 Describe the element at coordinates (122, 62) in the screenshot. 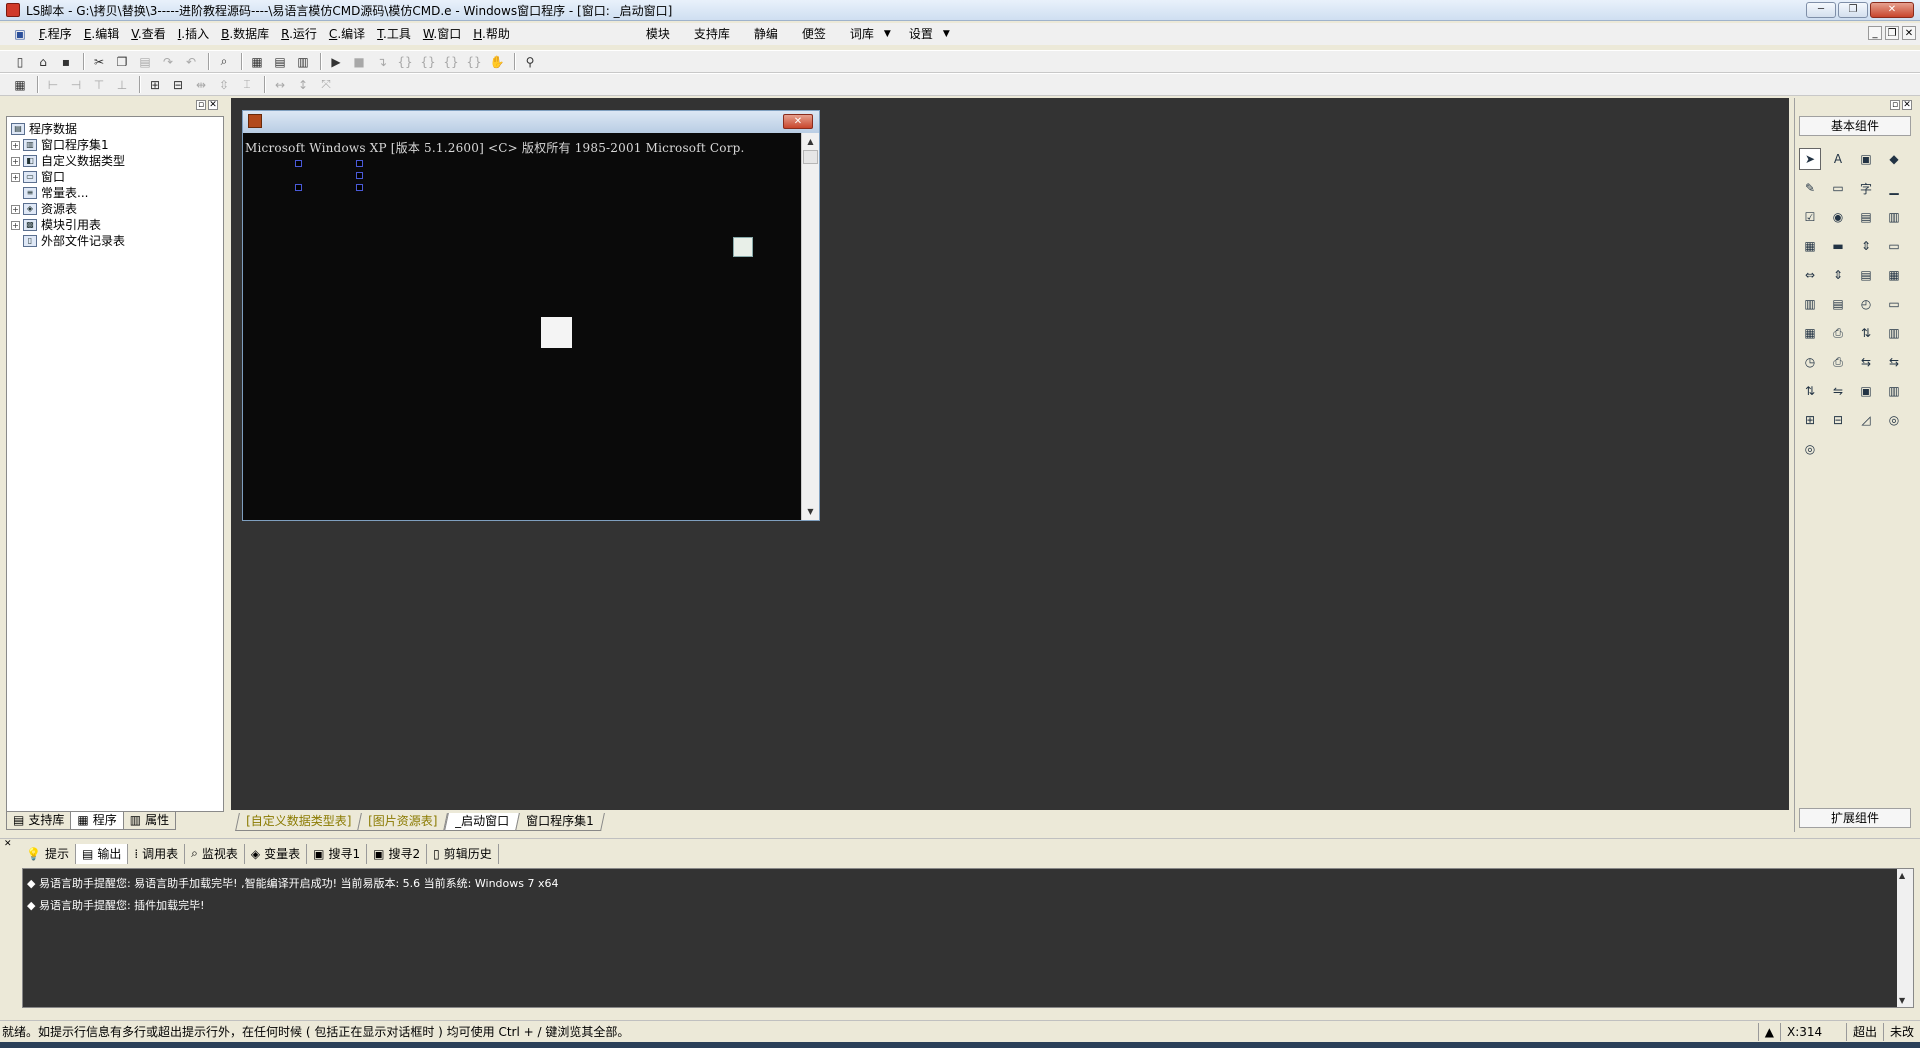

I see `copy-icon: ❐` at that location.